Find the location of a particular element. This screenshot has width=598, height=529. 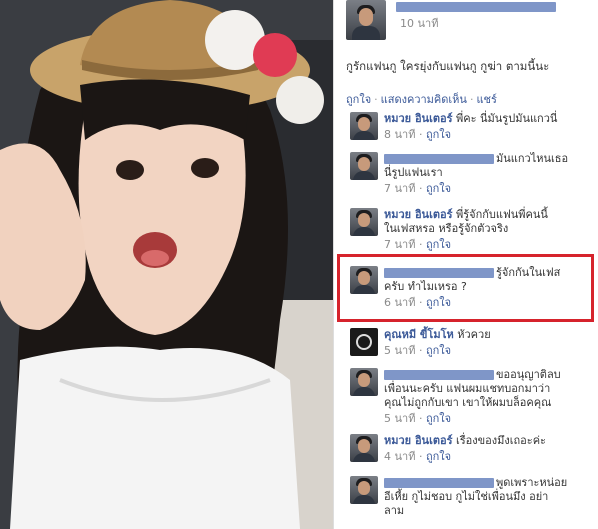

comment-body: คุณหมี ขี้โมโห หัวควย 5 นาที · ถูกใจ is located at coordinates (486, 343).